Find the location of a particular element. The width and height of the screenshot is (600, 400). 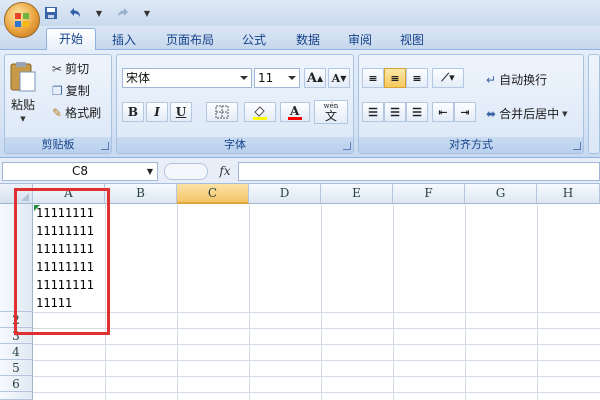

undo-button is located at coordinates (75, 13).